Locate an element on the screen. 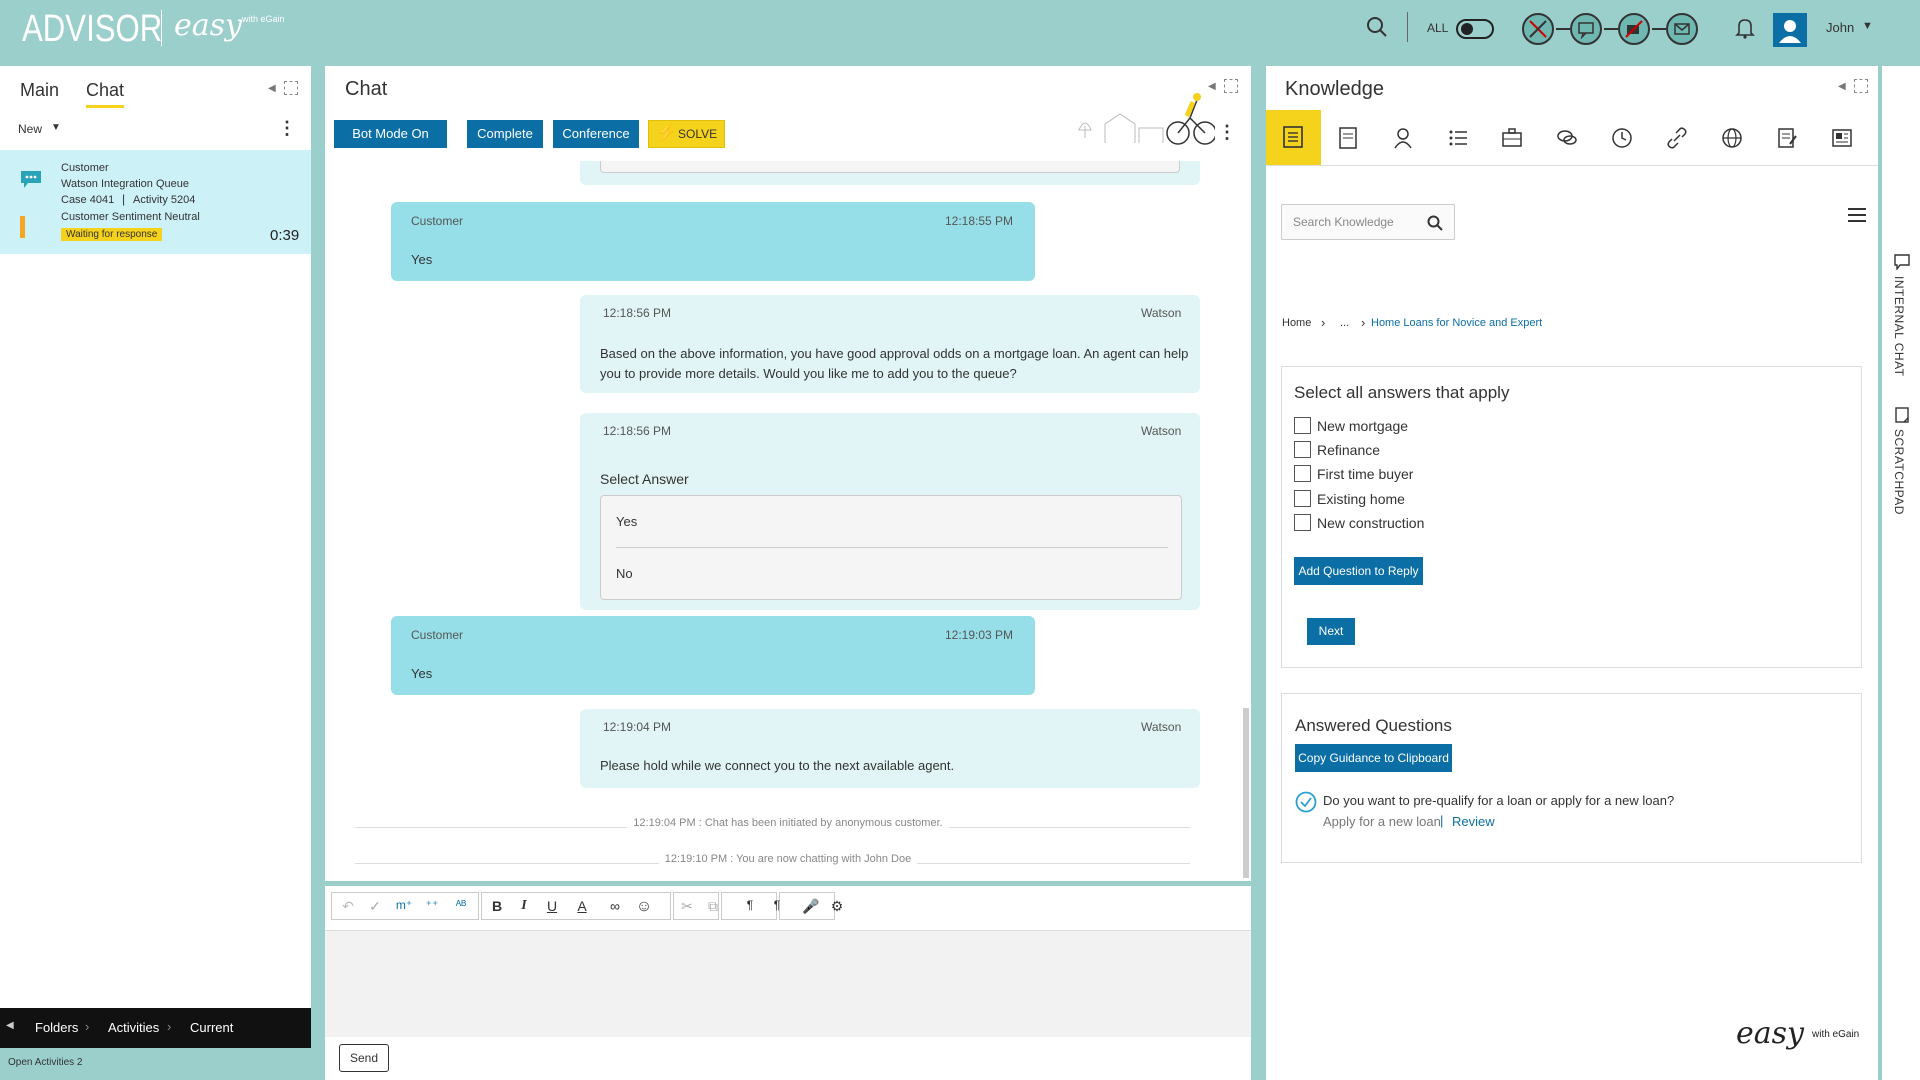  side-tools-strip: INTERNAL CHAT SCRATCHPAD is located at coordinates (1901, 573).